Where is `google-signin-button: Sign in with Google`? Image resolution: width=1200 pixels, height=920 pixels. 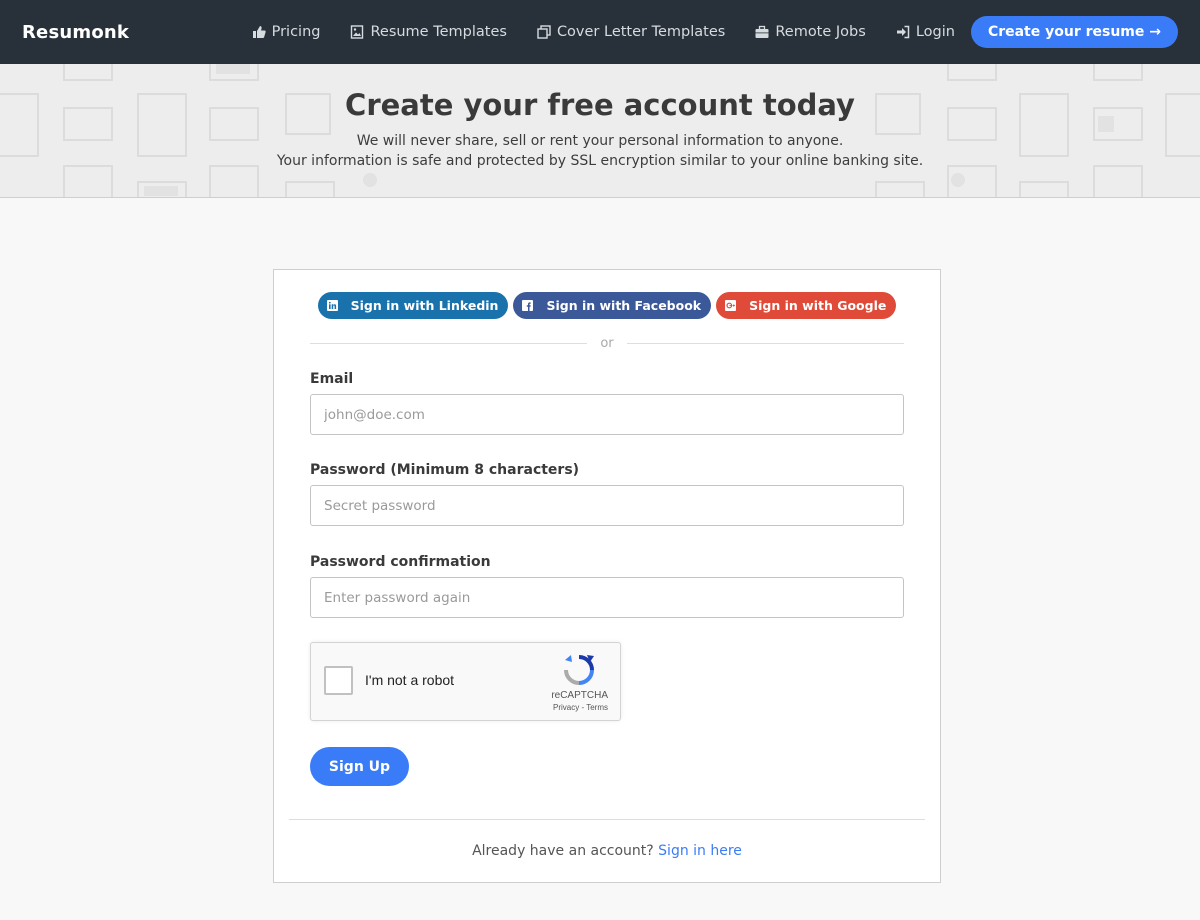
google-signin-button: Sign in with Google is located at coordinates (806, 305).